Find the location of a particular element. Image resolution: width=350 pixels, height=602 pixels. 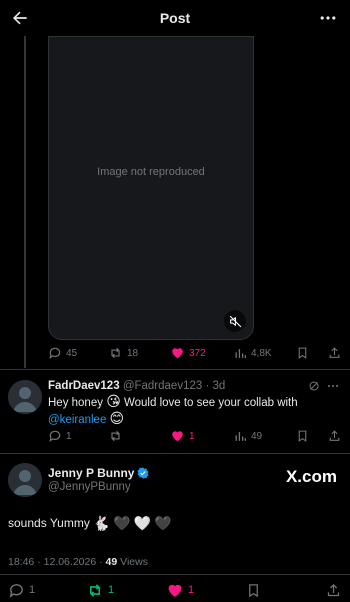

like-button: 372 is located at coordinates (188, 353).